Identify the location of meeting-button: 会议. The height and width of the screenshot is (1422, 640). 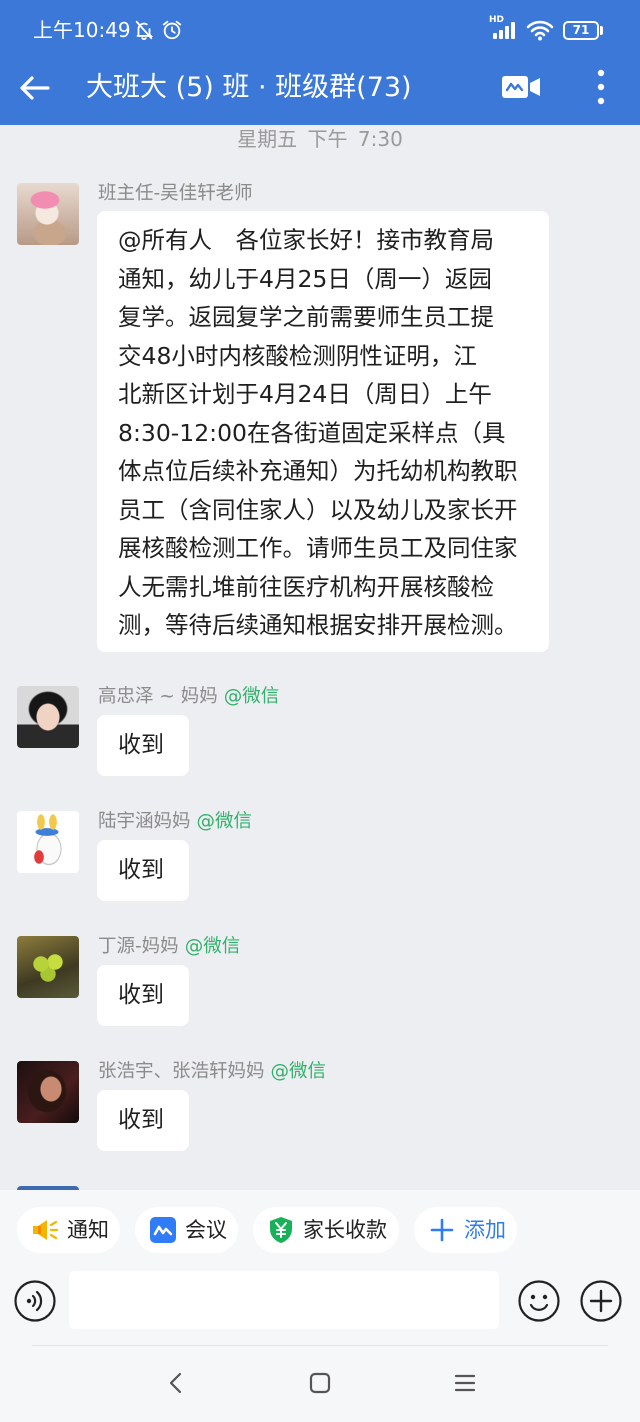
(186, 1230).